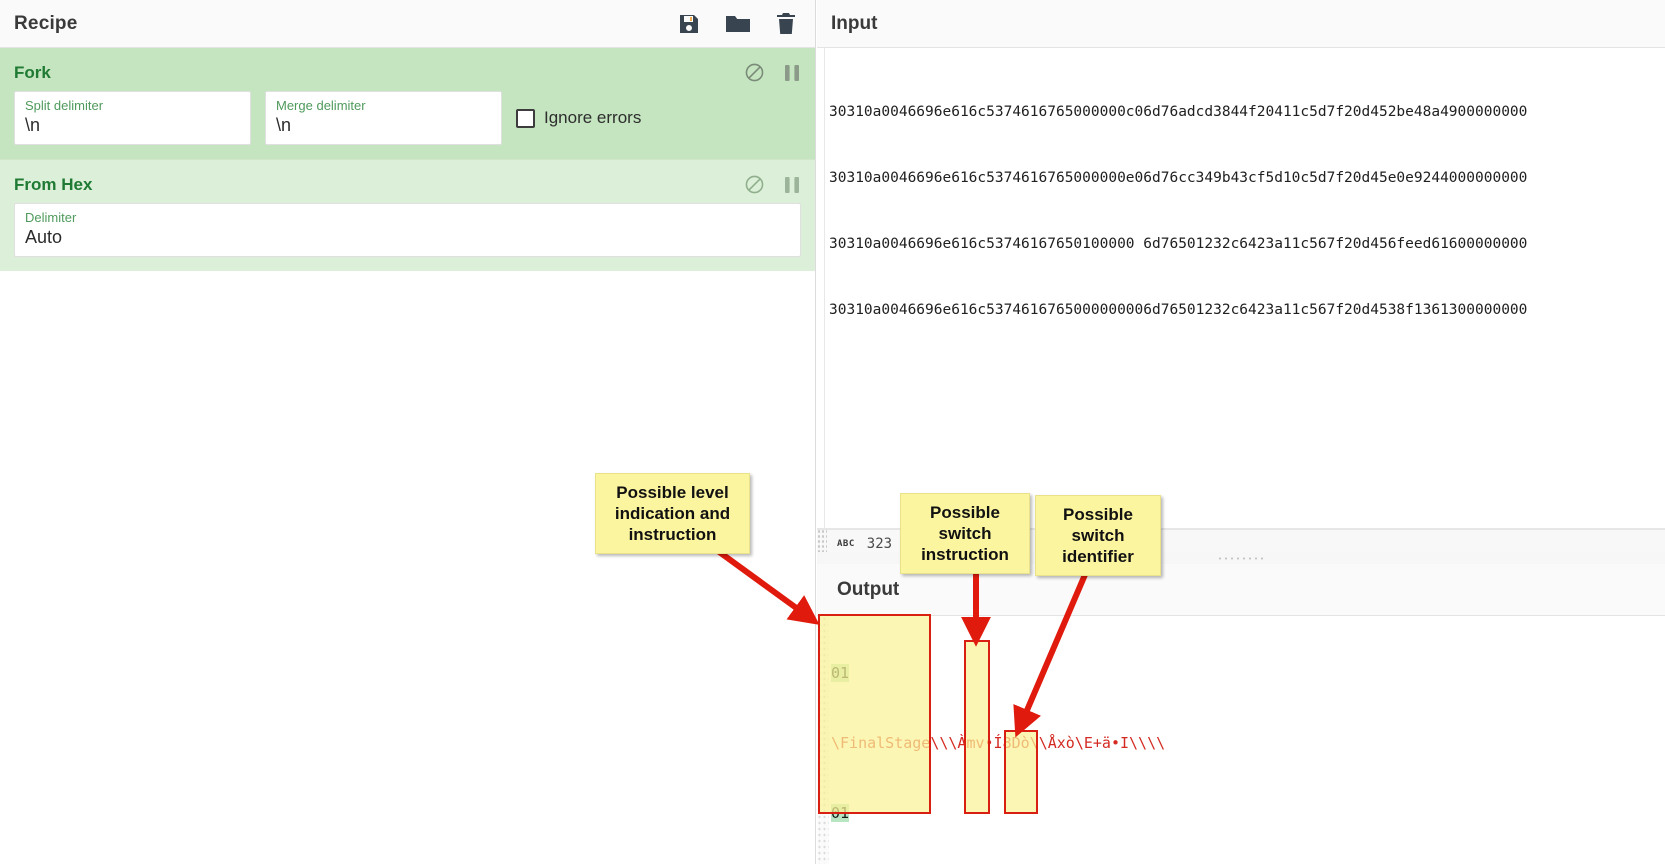 This screenshot has height=864, width=1665. I want to click on merge-delimiter-input: Merge delimiter \n, so click(383, 118).